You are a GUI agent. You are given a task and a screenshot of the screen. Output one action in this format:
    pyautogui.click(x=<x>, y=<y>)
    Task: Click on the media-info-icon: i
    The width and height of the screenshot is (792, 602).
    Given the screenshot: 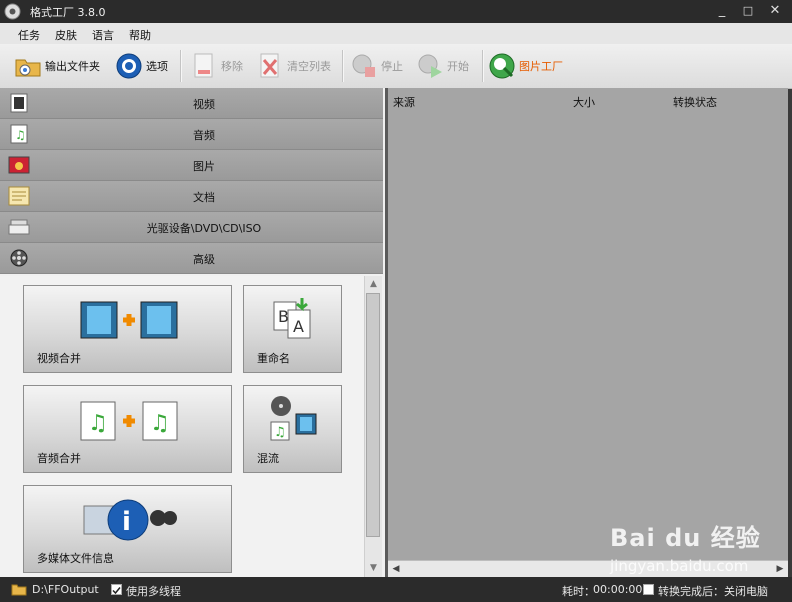 What is the action you would take?
    pyautogui.click(x=130, y=520)
    